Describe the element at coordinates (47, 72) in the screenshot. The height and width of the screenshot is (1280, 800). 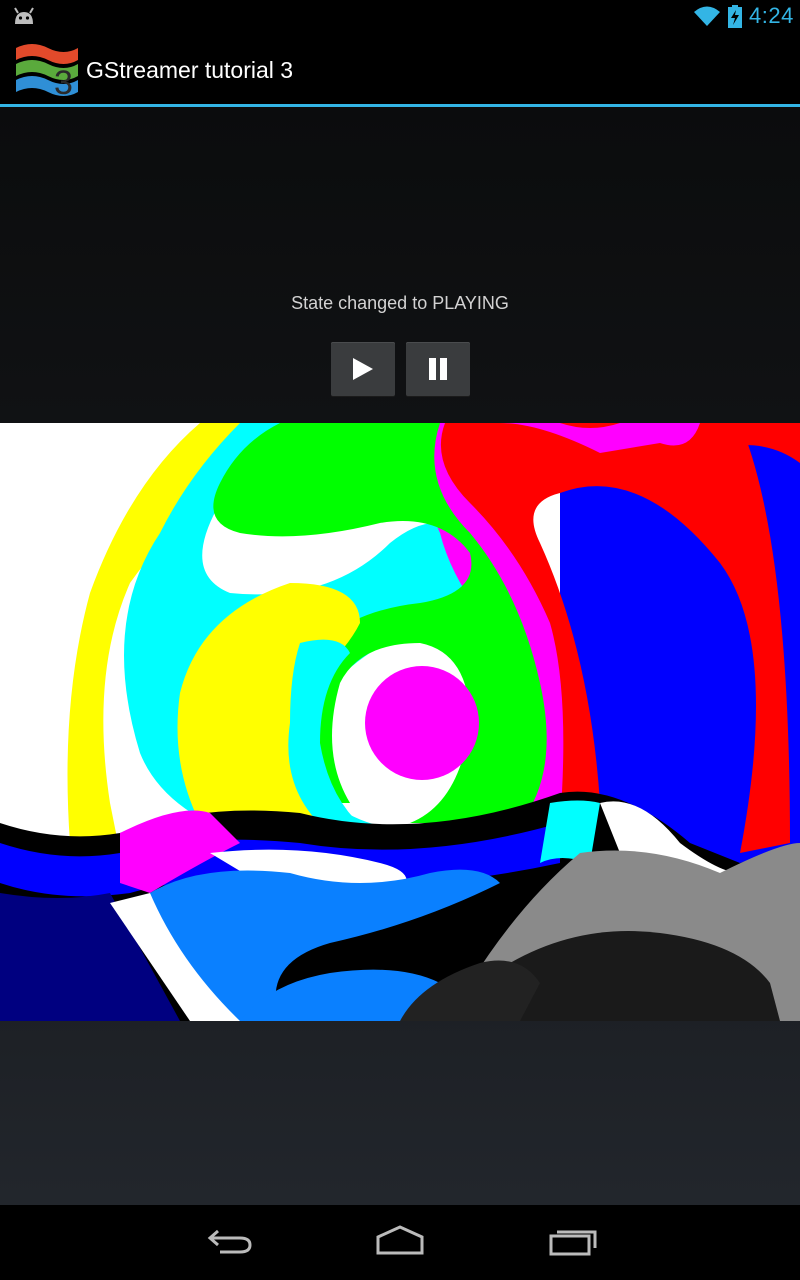
I see `app-logo-icon: 3` at that location.